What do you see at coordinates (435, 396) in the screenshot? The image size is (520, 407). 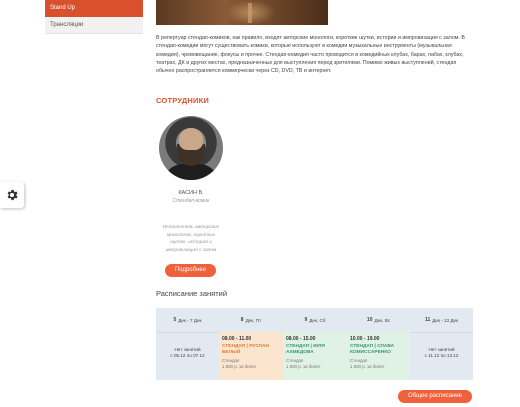 I see `full-schedule-button: Общее расписание` at bounding box center [435, 396].